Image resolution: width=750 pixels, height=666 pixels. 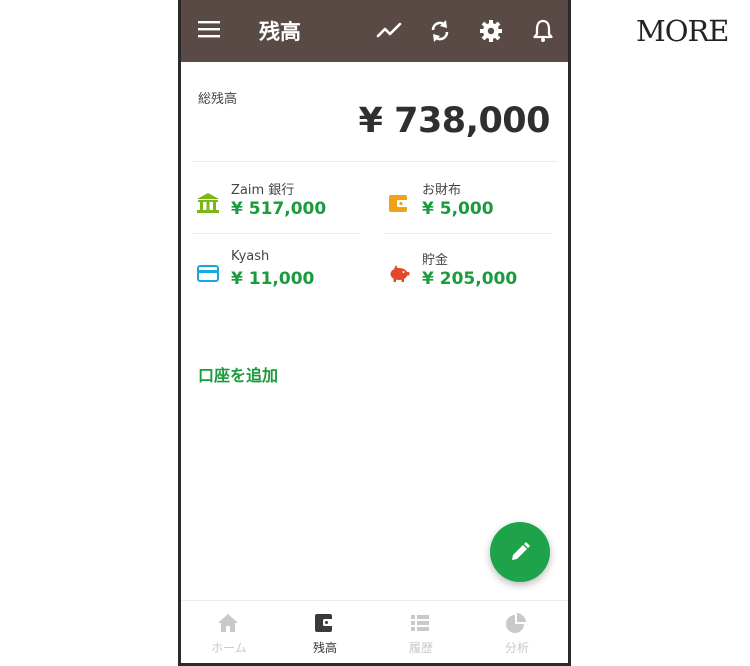 What do you see at coordinates (209, 31) in the screenshot?
I see `menu-icon` at bounding box center [209, 31].